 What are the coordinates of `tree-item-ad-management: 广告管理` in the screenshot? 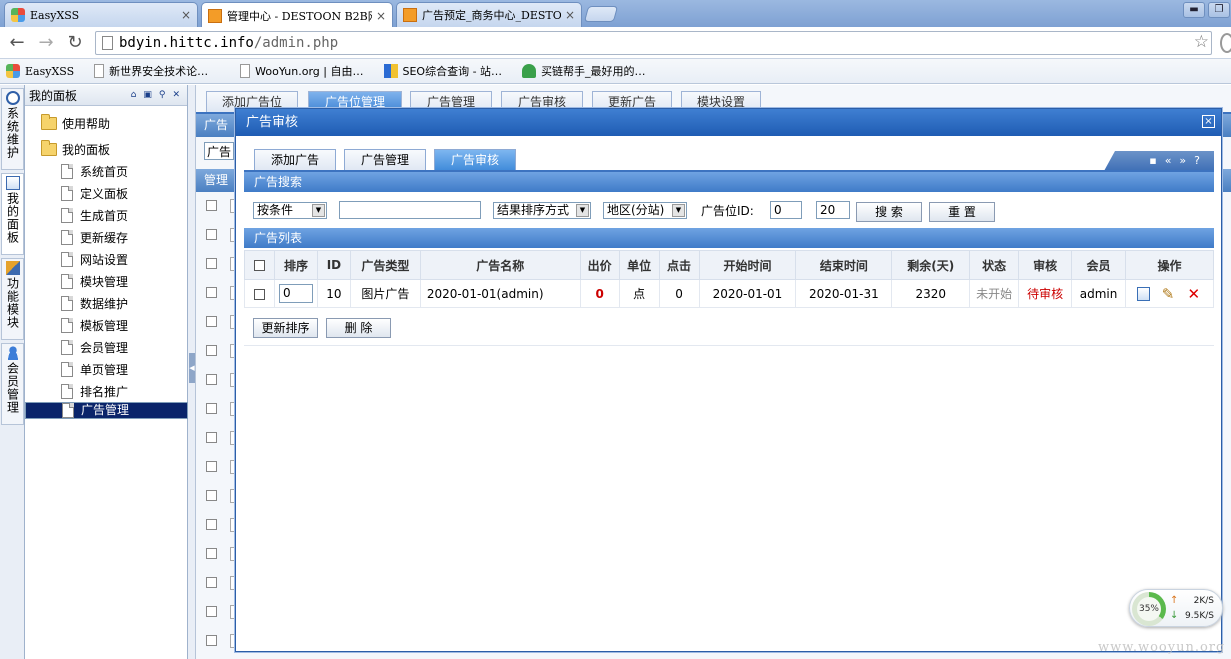 It's located at (106, 410).